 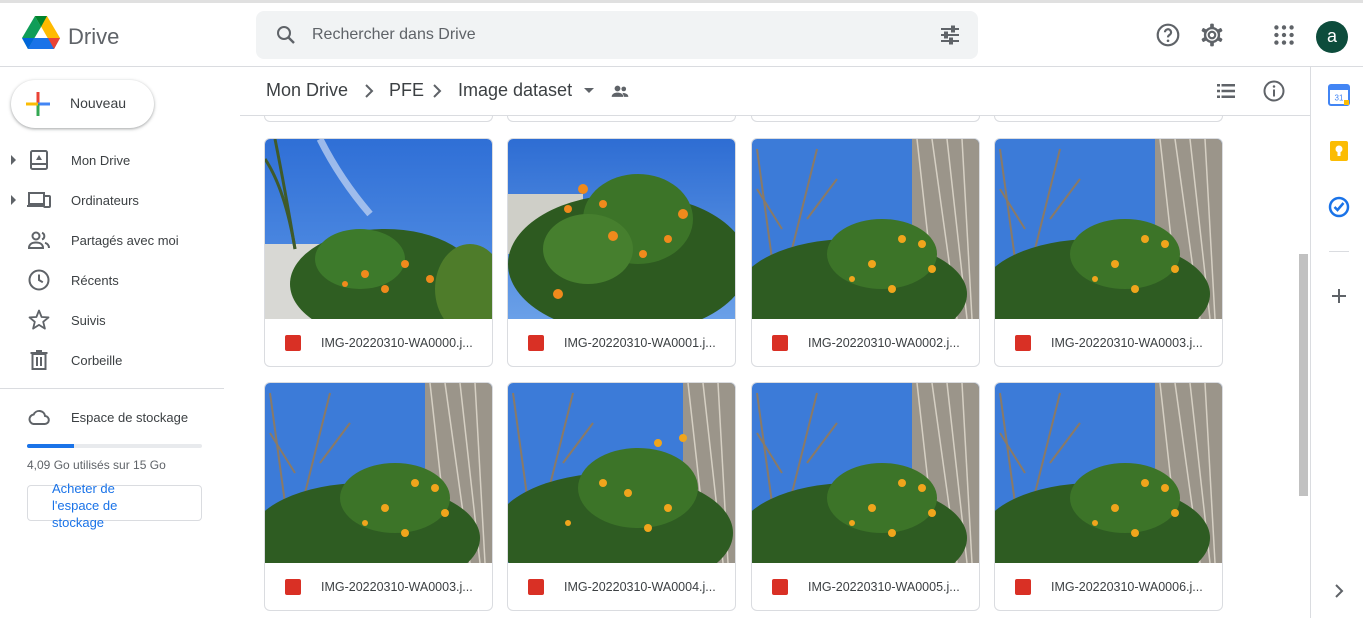 What do you see at coordinates (95, 280) in the screenshot?
I see `sidebar-item-label: Récents` at bounding box center [95, 280].